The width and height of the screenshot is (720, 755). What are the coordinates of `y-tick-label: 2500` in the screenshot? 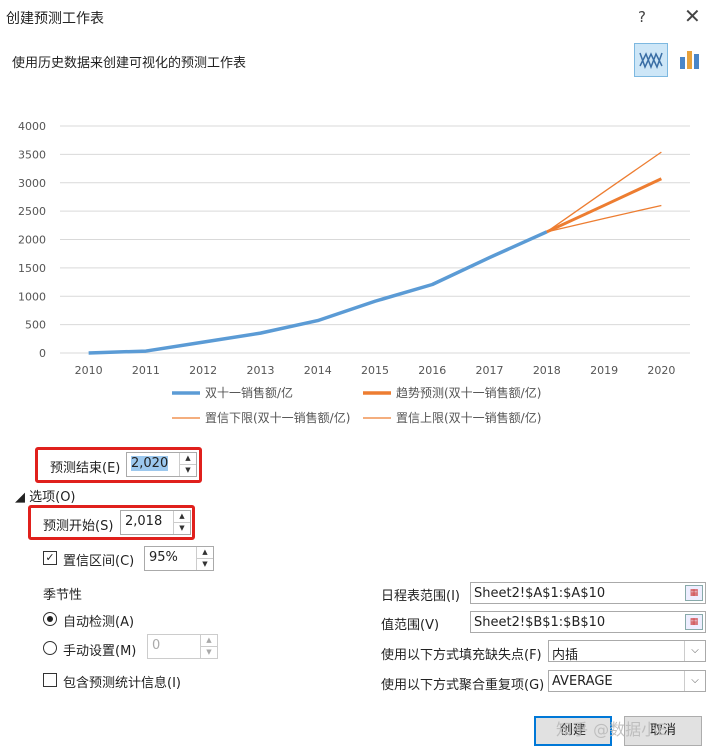 It's located at (32, 211).